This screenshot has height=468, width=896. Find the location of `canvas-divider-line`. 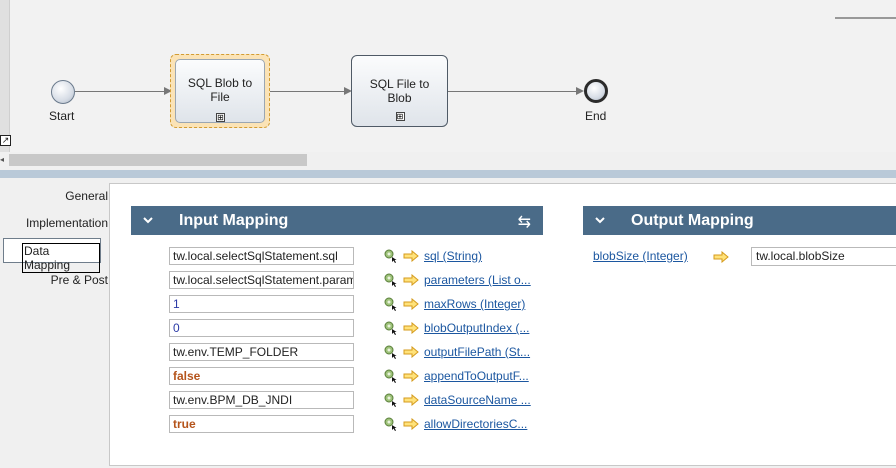

canvas-divider-line is located at coordinates (865, 18).